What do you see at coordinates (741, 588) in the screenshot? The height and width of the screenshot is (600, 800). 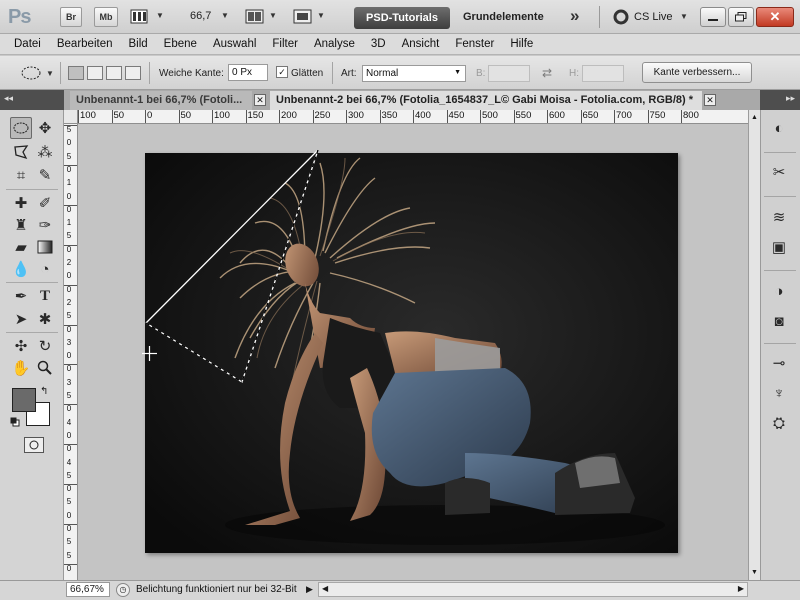 I see `scroll-right-icon: ▶` at bounding box center [741, 588].